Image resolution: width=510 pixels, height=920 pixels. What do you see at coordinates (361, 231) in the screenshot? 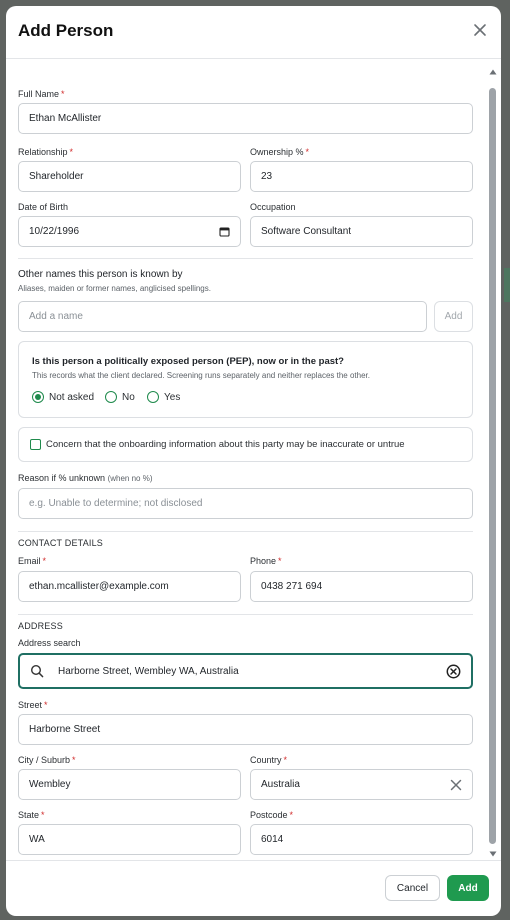
I see `occupation-input: Software Consultant` at bounding box center [361, 231].